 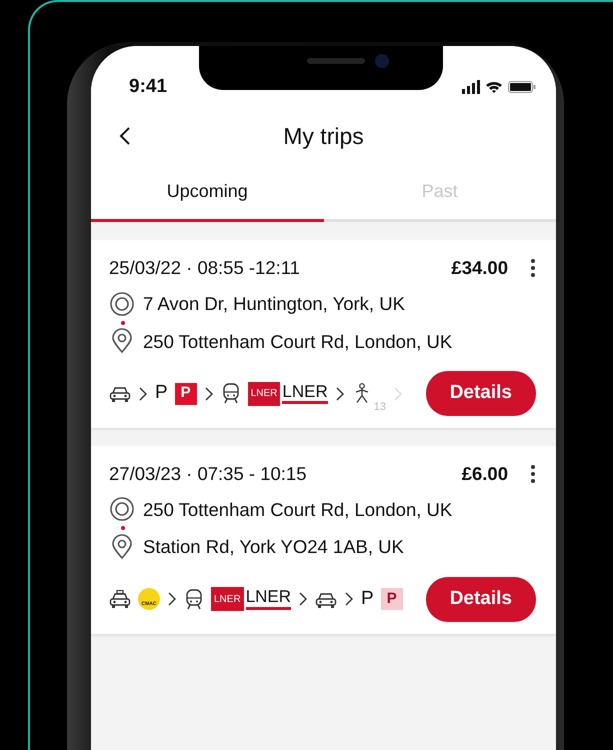 What do you see at coordinates (479, 268) in the screenshot?
I see `trip-price: £34.00` at bounding box center [479, 268].